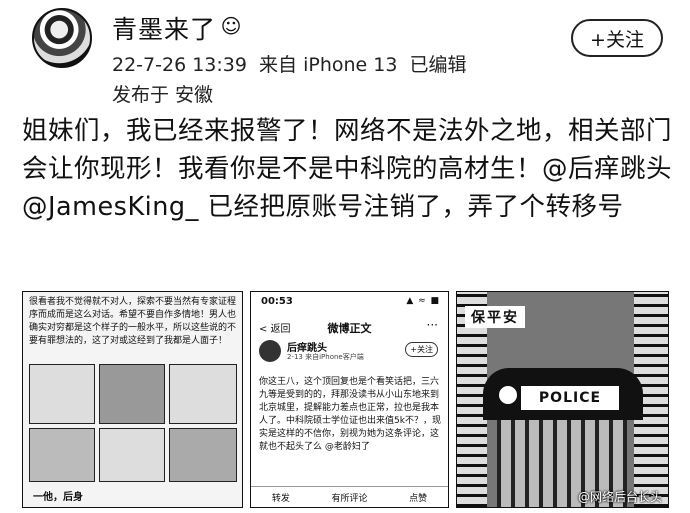 This screenshot has height=513, width=690. Describe the element at coordinates (423, 301) in the screenshot. I see `phone-status-icons: ▲ ≈ ■` at that location.